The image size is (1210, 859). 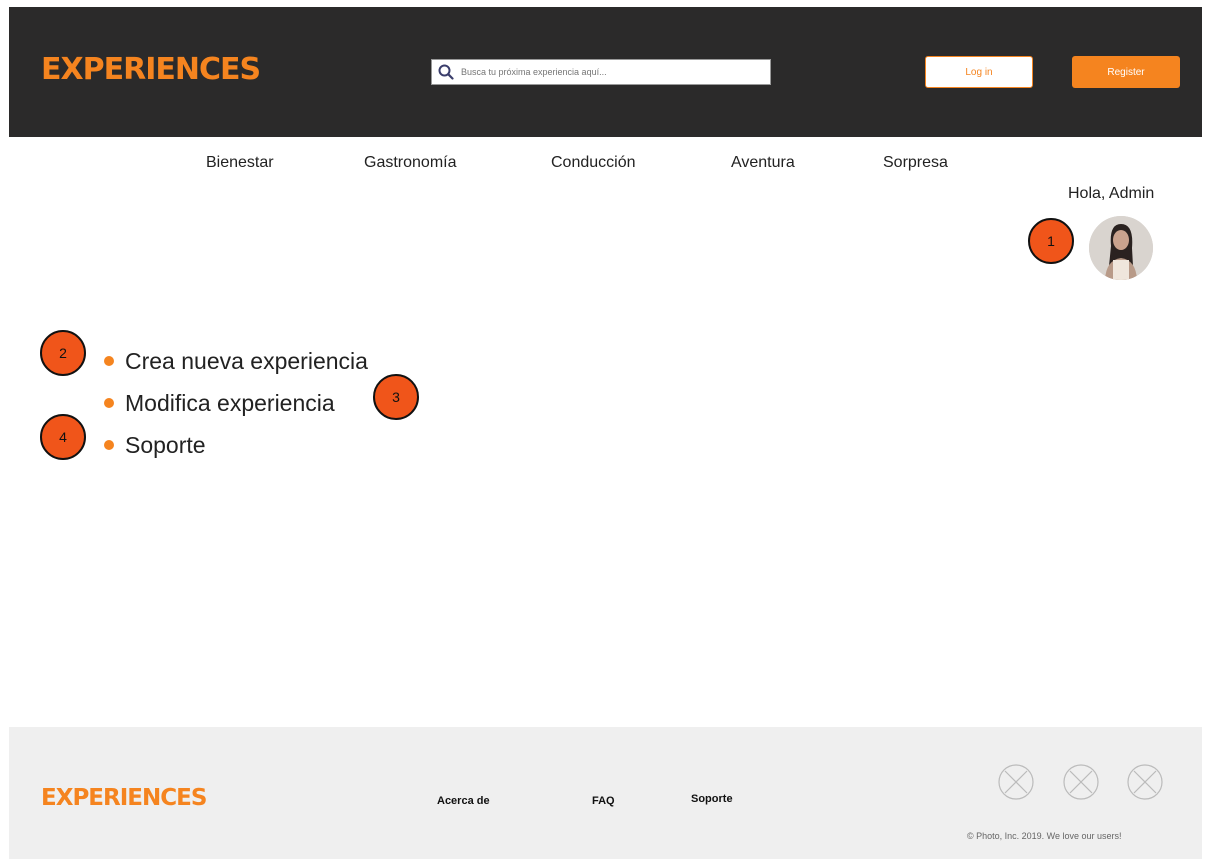 What do you see at coordinates (712, 799) in the screenshot?
I see `footer-link-support: Soporte` at bounding box center [712, 799].